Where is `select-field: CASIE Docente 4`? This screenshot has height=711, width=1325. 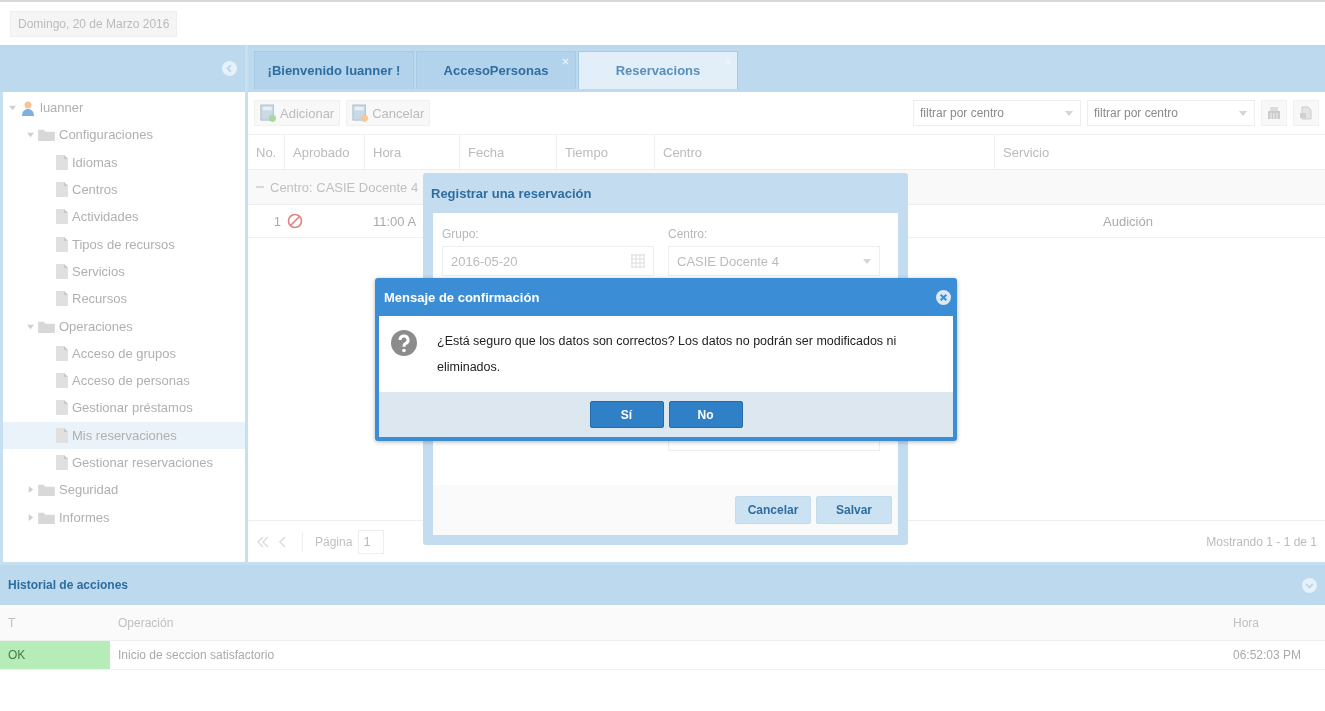 select-field: CASIE Docente 4 is located at coordinates (774, 261).